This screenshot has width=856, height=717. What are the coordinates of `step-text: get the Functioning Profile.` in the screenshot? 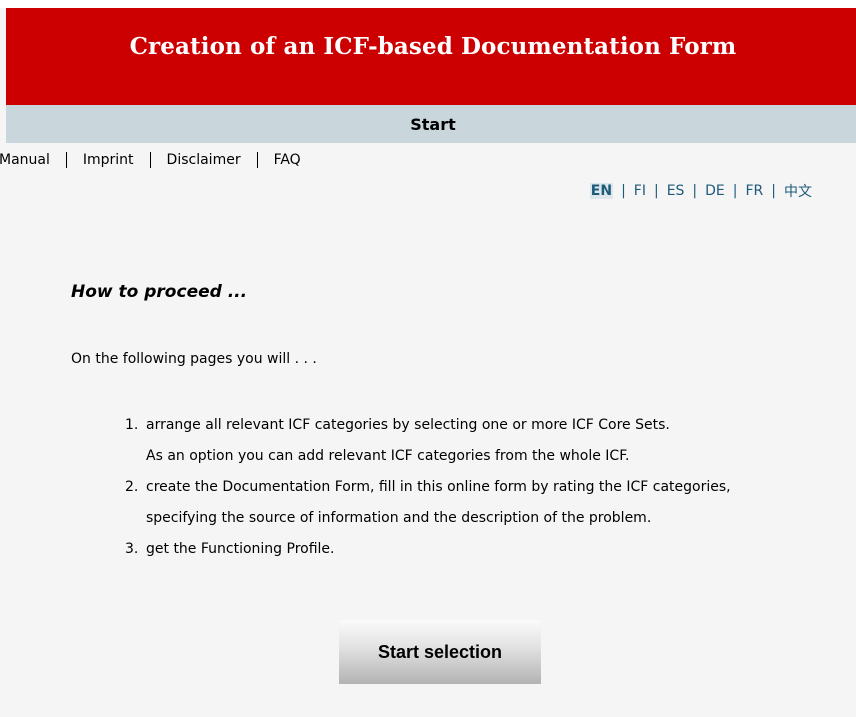 It's located at (240, 549).